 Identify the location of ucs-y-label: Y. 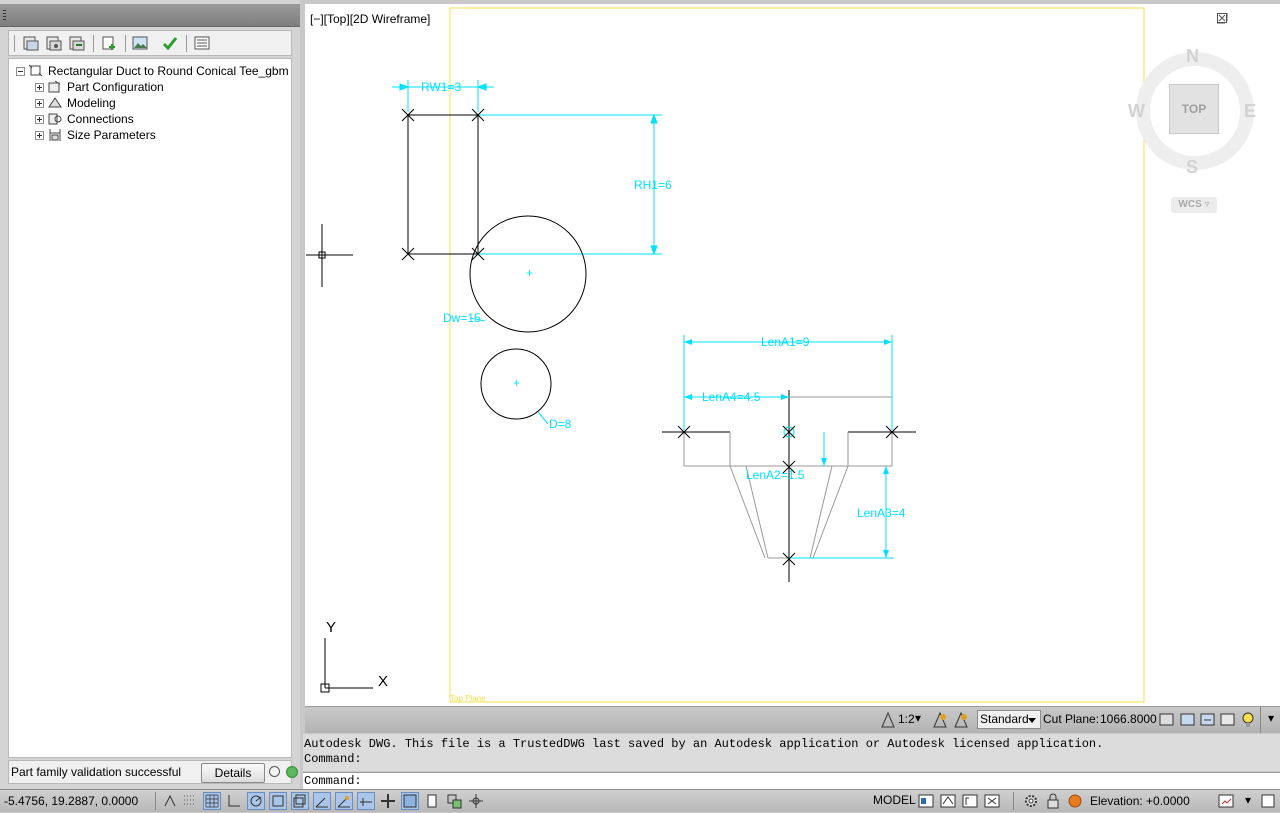
(331, 627).